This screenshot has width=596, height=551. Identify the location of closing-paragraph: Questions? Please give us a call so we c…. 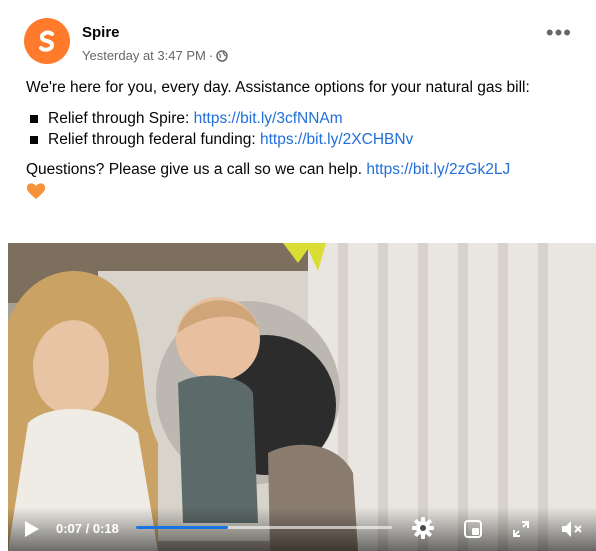
(302, 180).